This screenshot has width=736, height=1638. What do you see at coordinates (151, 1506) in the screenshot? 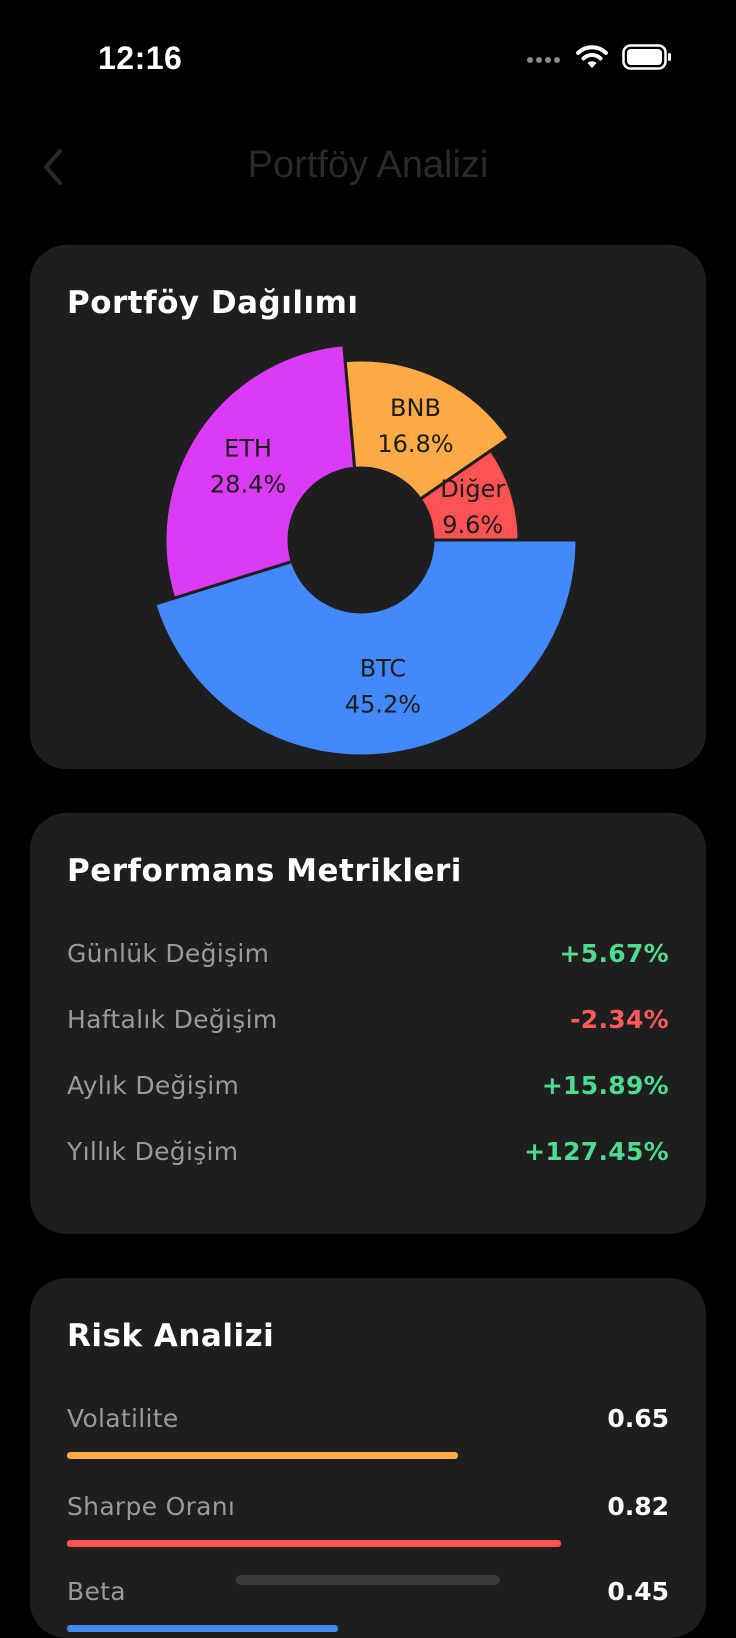
I see `risk-label: Sharpe Oranı` at bounding box center [151, 1506].